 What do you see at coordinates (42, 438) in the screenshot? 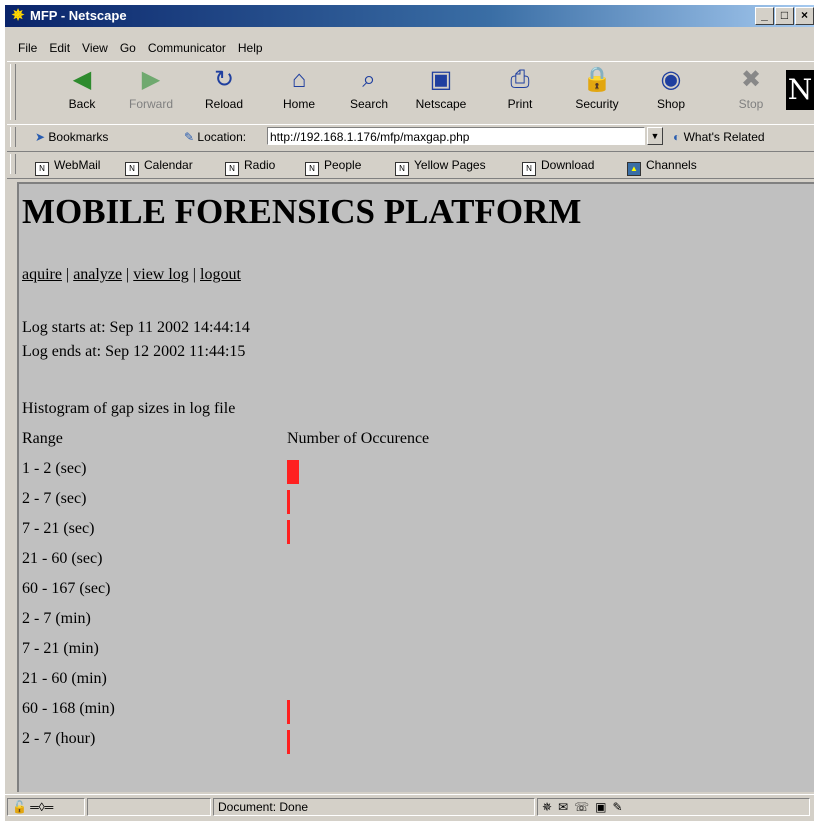
I see `range-column-header: Range` at bounding box center [42, 438].